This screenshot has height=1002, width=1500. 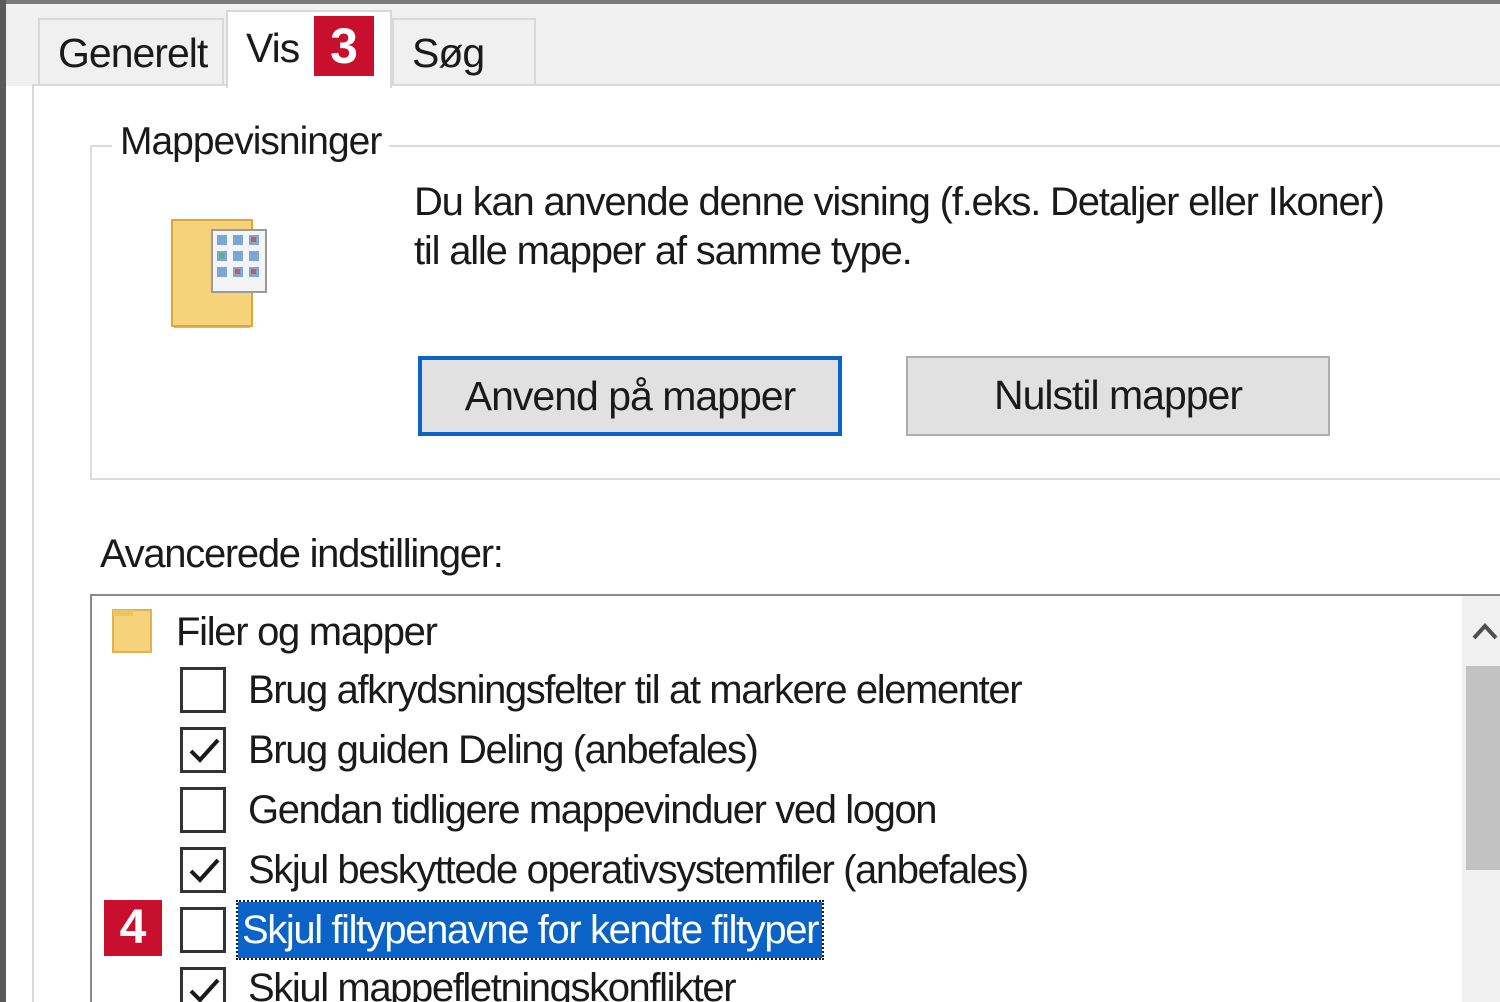 I want to click on tab-sog: Søg, so click(x=464, y=51).